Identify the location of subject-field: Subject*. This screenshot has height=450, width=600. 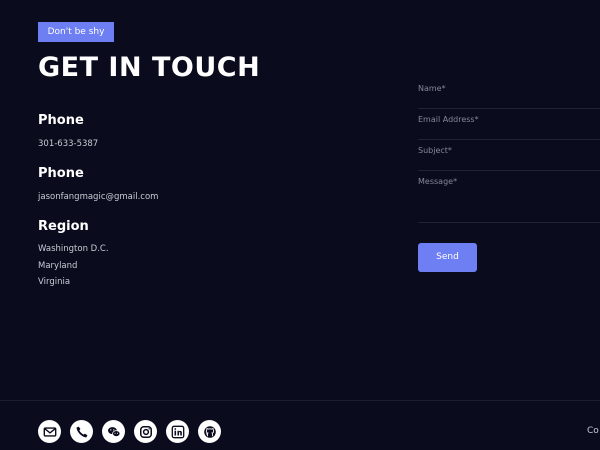
(509, 155).